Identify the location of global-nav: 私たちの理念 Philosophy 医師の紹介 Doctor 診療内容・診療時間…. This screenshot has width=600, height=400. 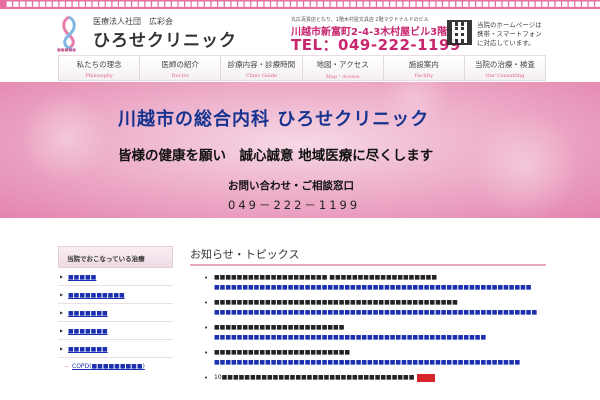
(302, 68).